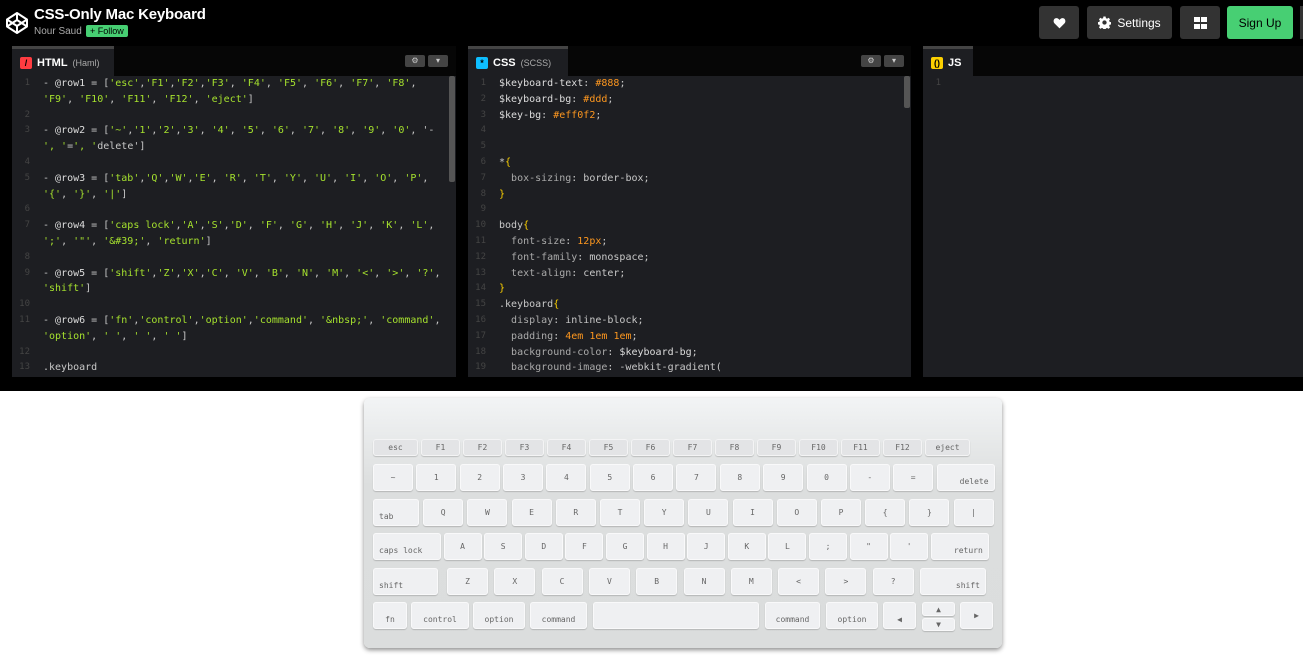  Describe the element at coordinates (230, 305) in the screenshot. I see `code-line: 10` at that location.